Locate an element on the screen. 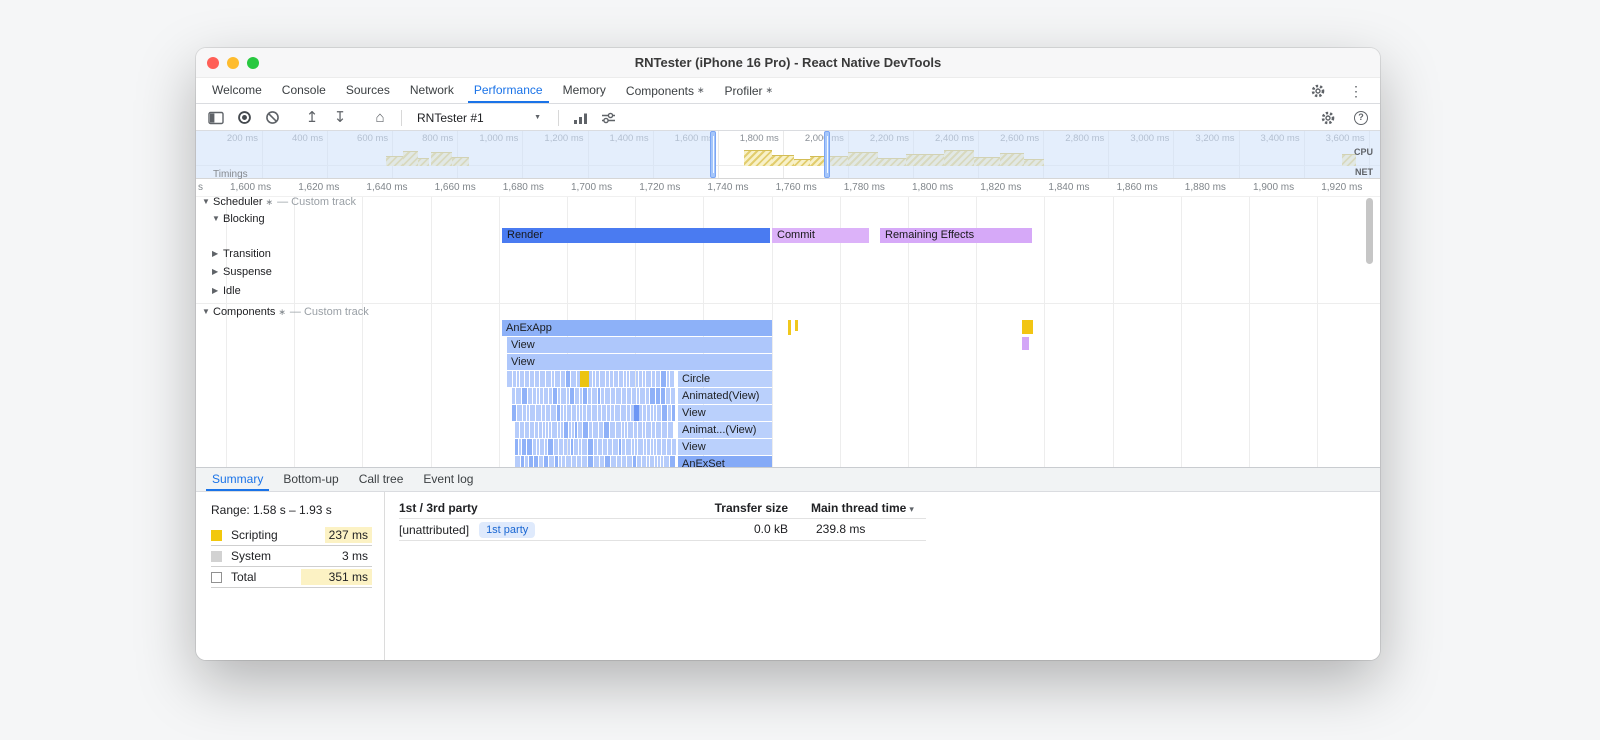  flame-bar-animated-view: Animated(View) is located at coordinates (725, 396).